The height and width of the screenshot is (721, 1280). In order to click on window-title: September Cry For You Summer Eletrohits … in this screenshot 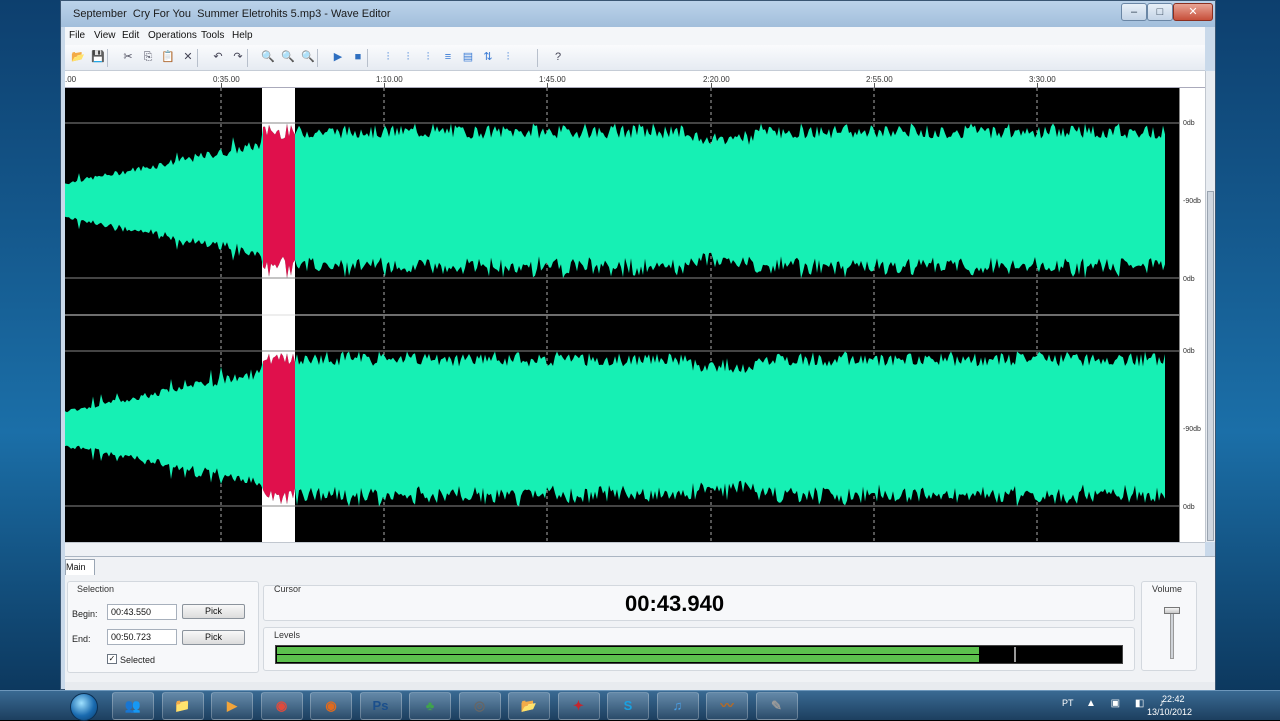, I will do `click(232, 14)`.